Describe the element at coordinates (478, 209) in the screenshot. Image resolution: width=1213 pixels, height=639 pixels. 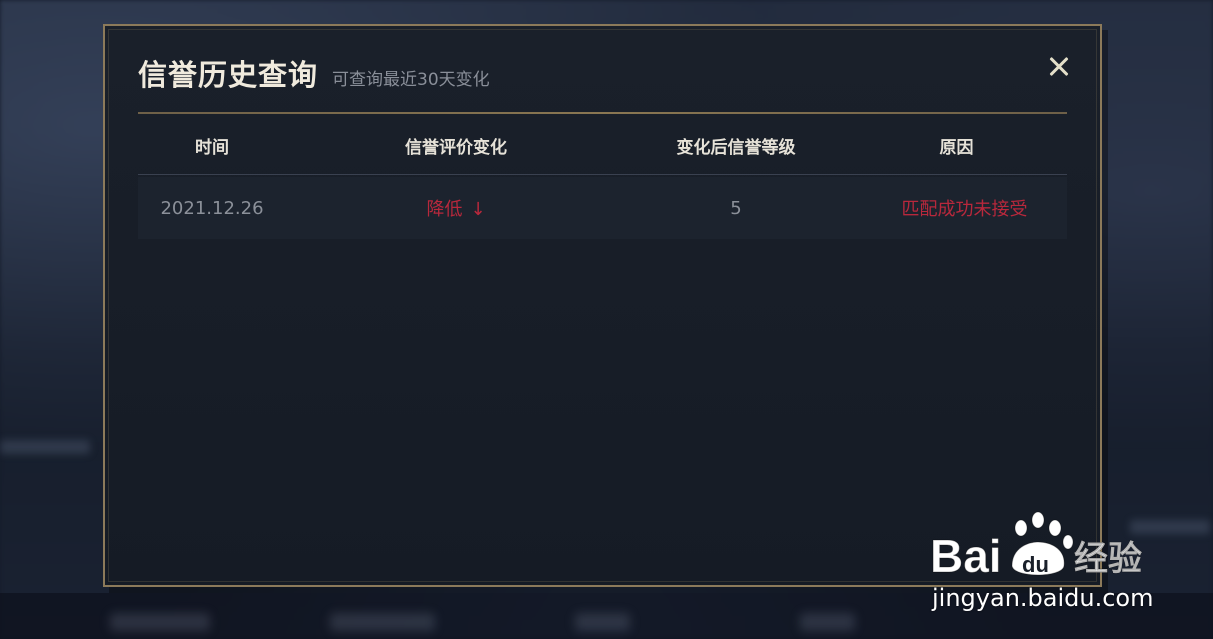
I see `arrow-down-icon: ↓` at that location.